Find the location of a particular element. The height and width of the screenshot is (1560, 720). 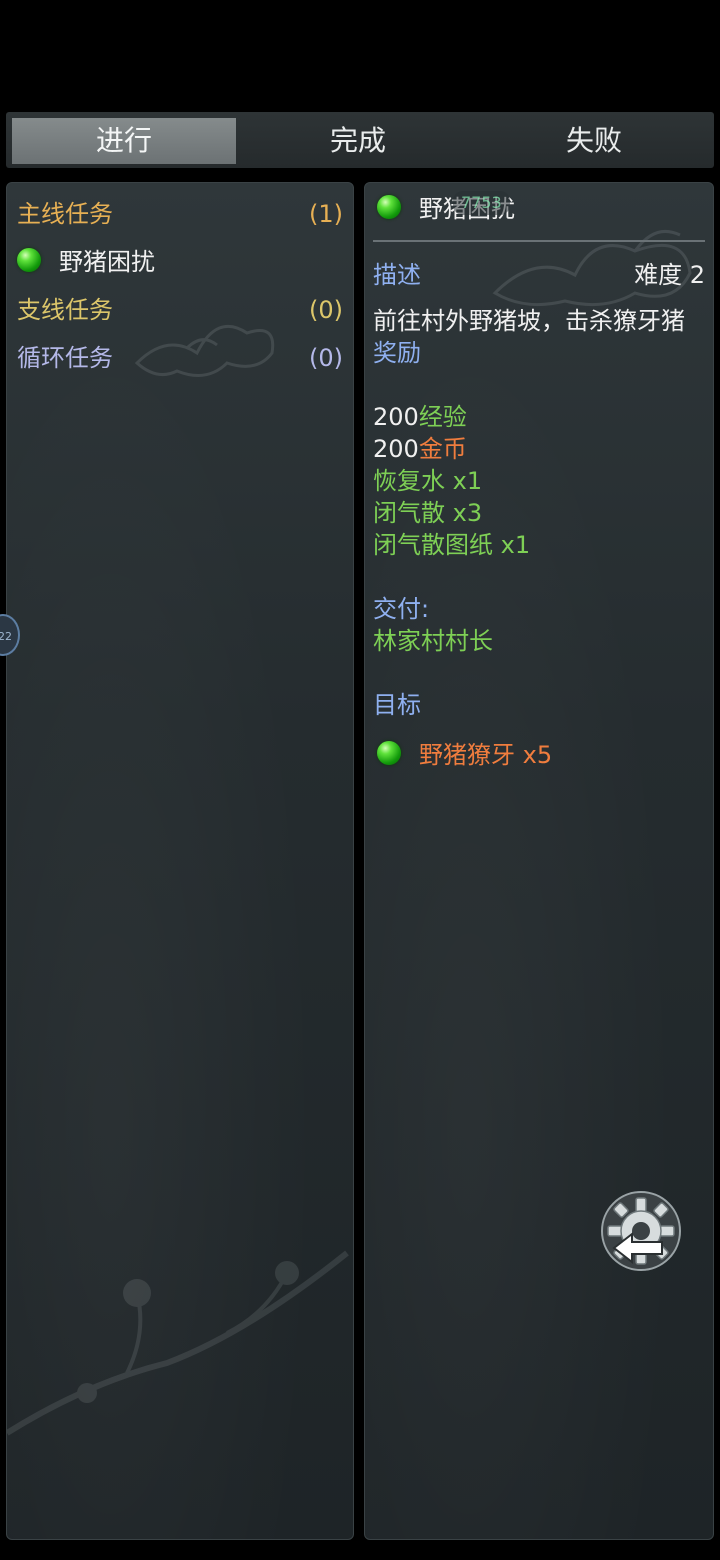

tab-completed: 完成 is located at coordinates (358, 141).